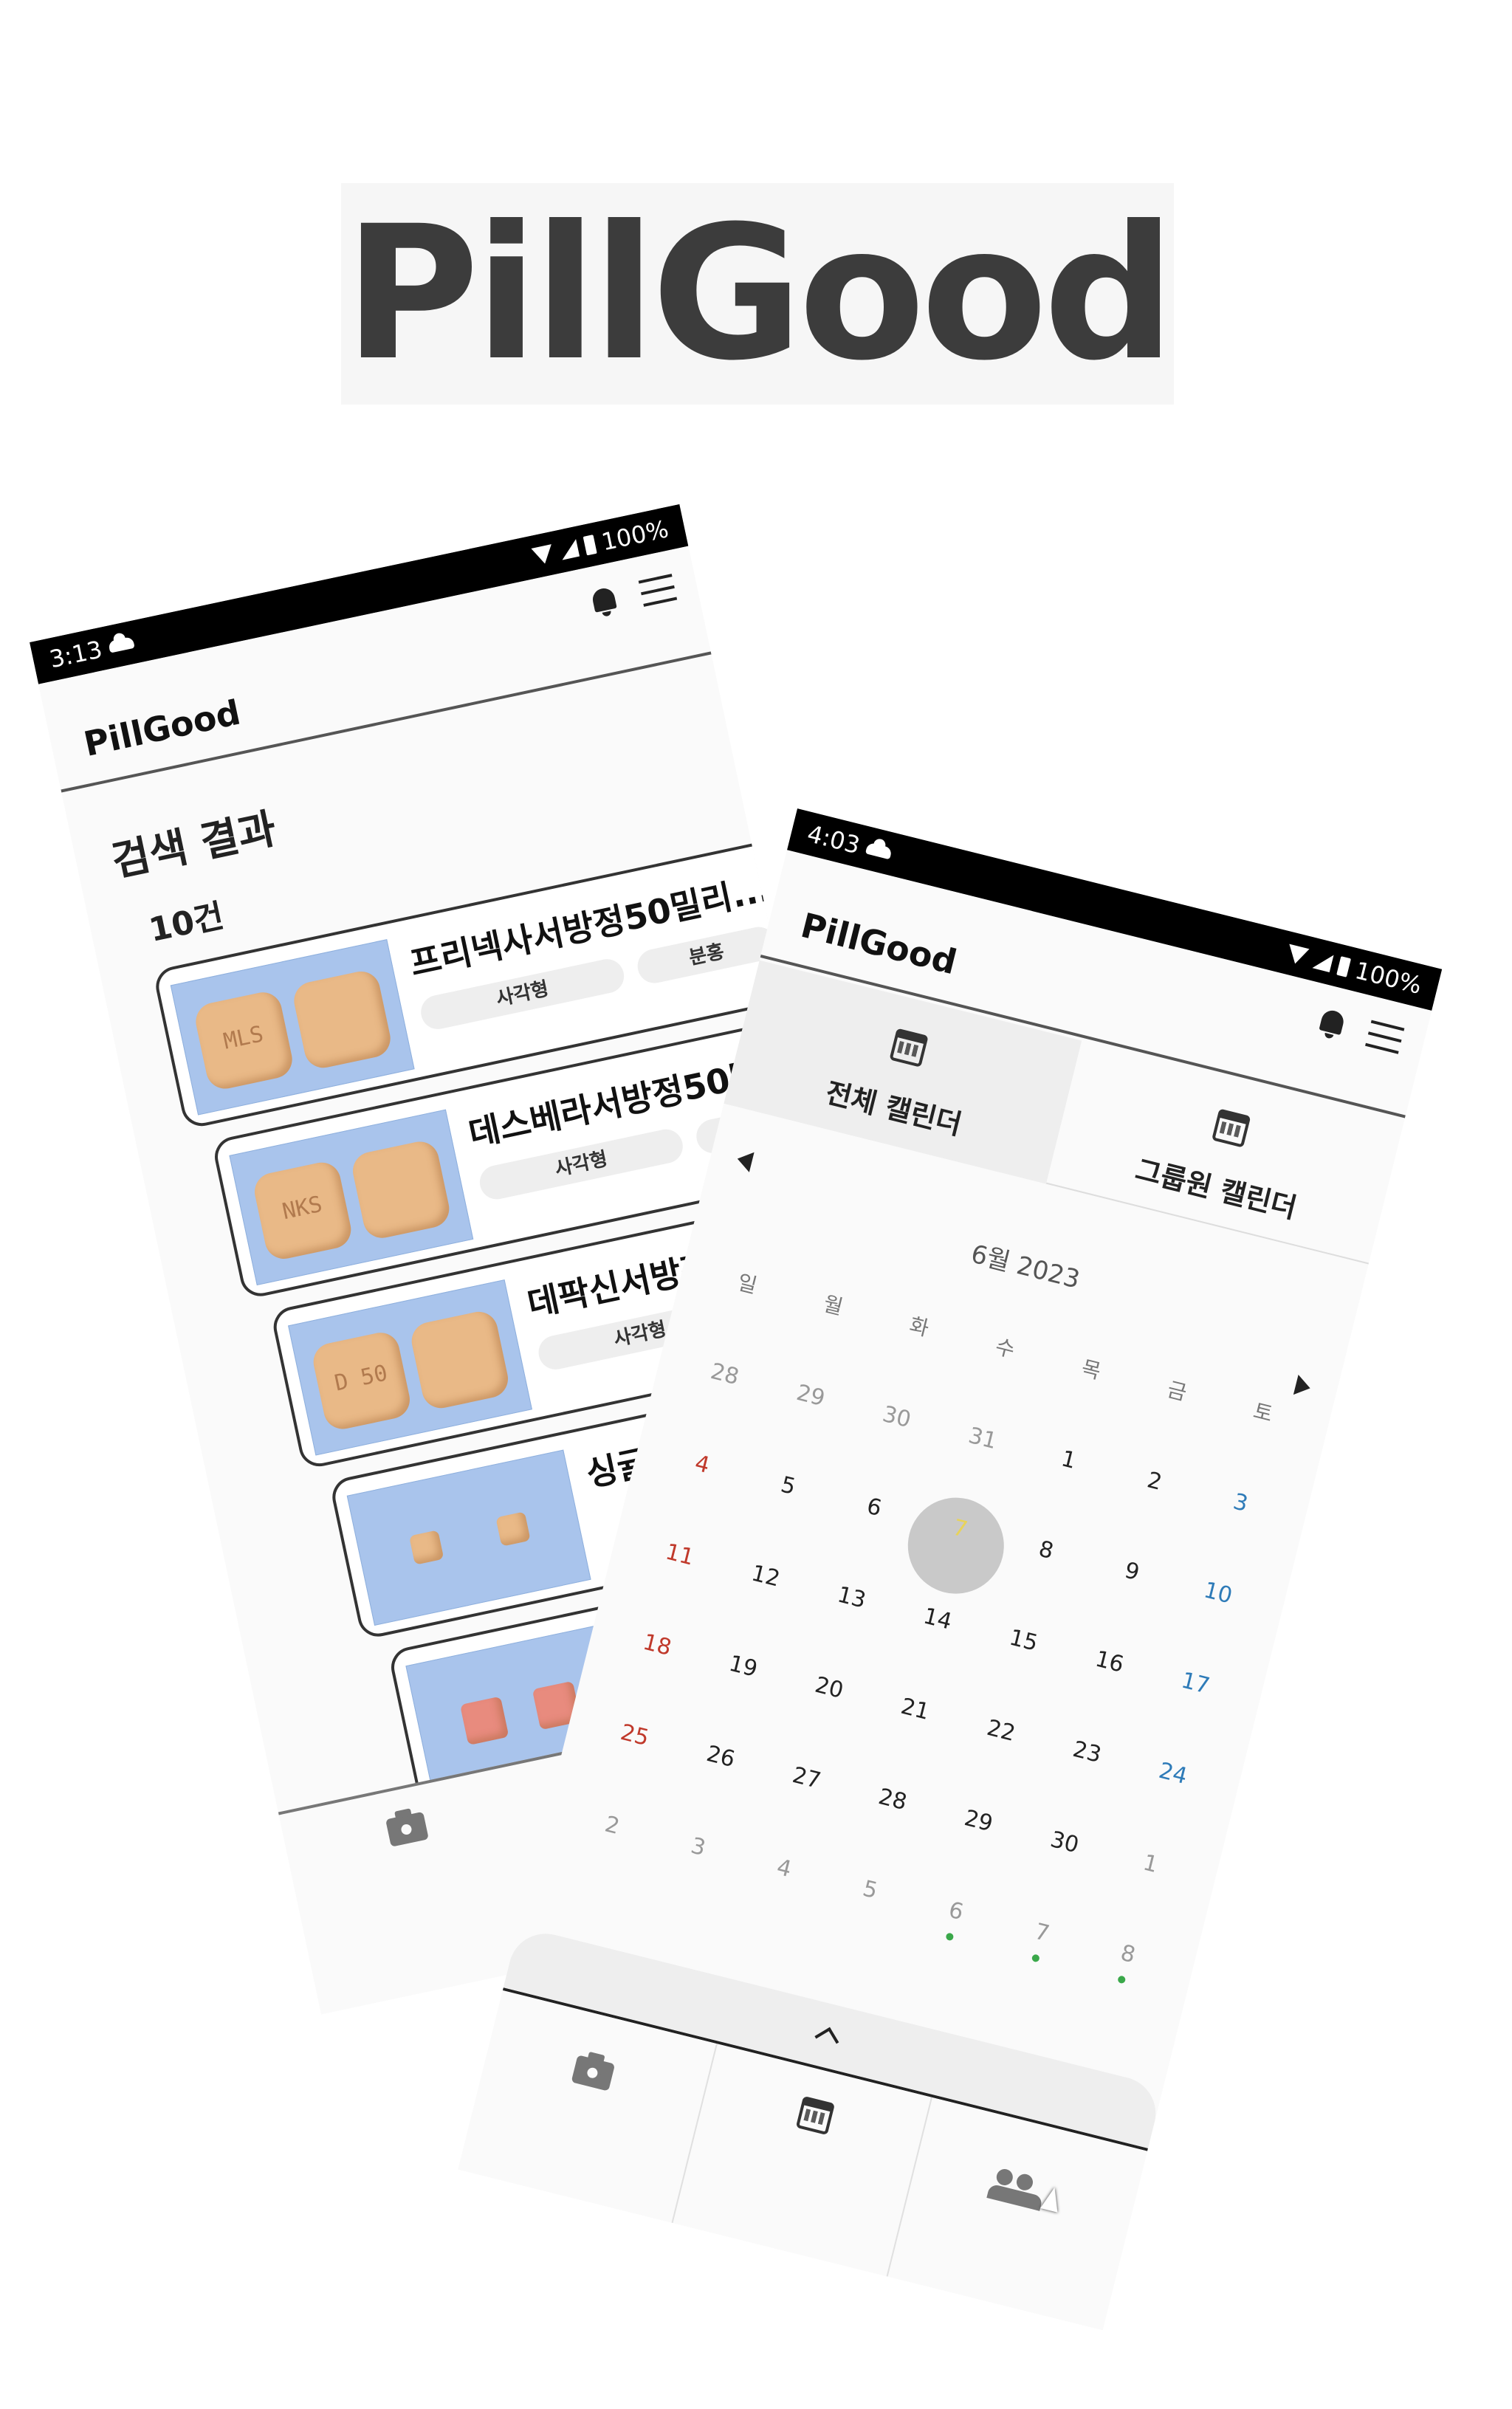 This screenshot has height=2409, width=1512. I want to click on logo-text: PillGood, so click(759, 294).